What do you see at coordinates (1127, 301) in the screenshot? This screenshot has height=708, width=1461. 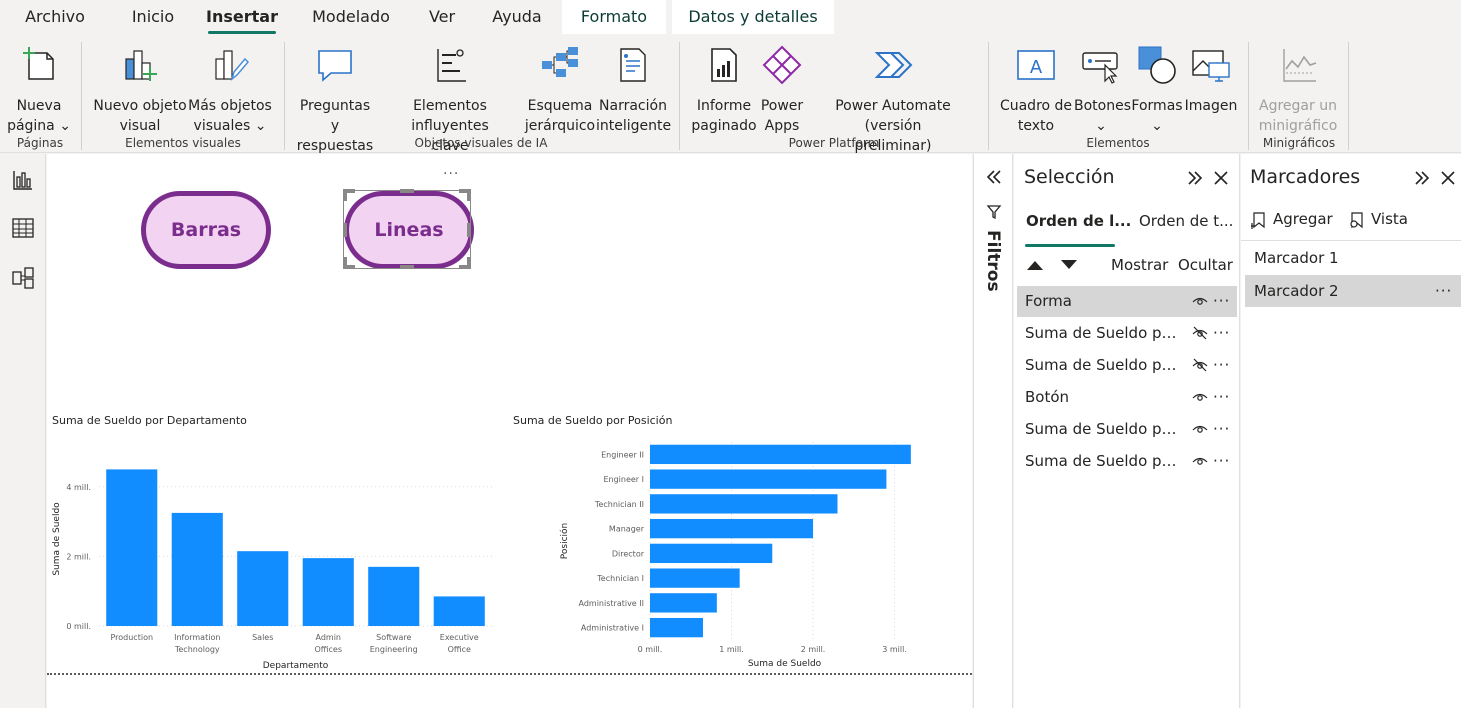 I see `layer-row: Forma ···` at bounding box center [1127, 301].